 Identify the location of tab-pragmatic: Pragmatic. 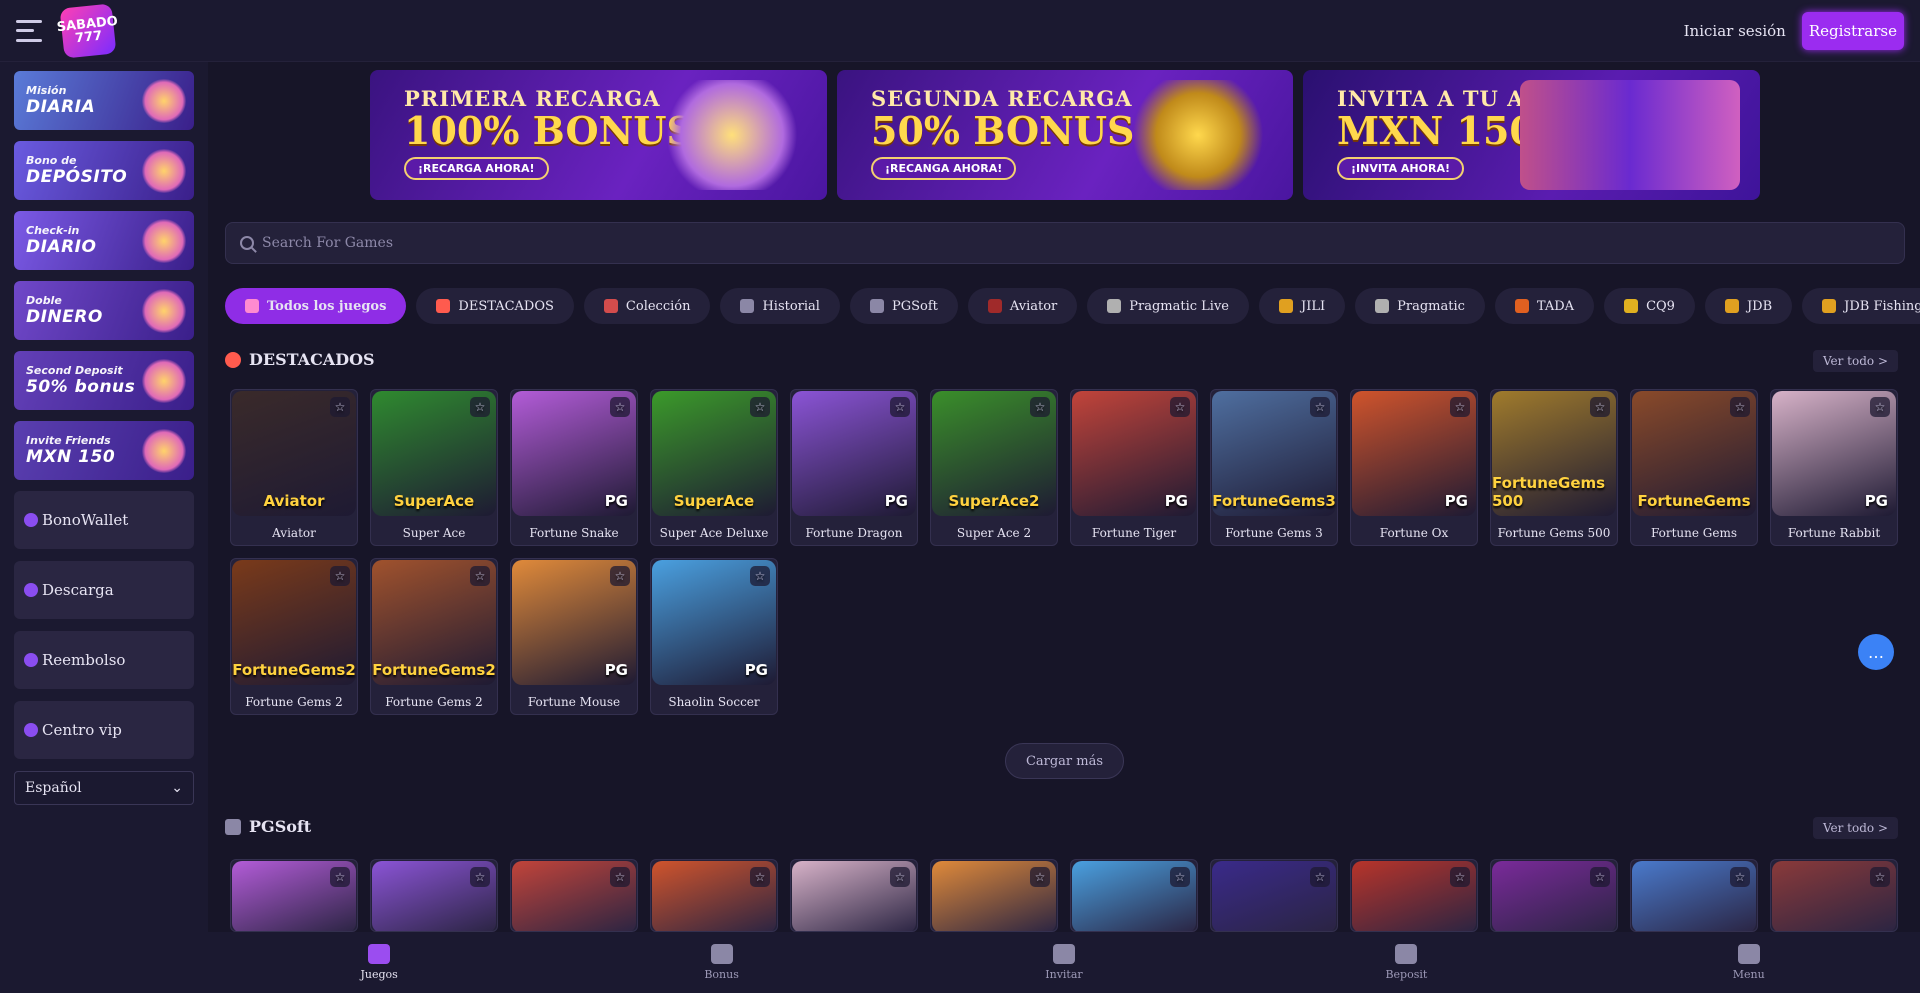
(1420, 306).